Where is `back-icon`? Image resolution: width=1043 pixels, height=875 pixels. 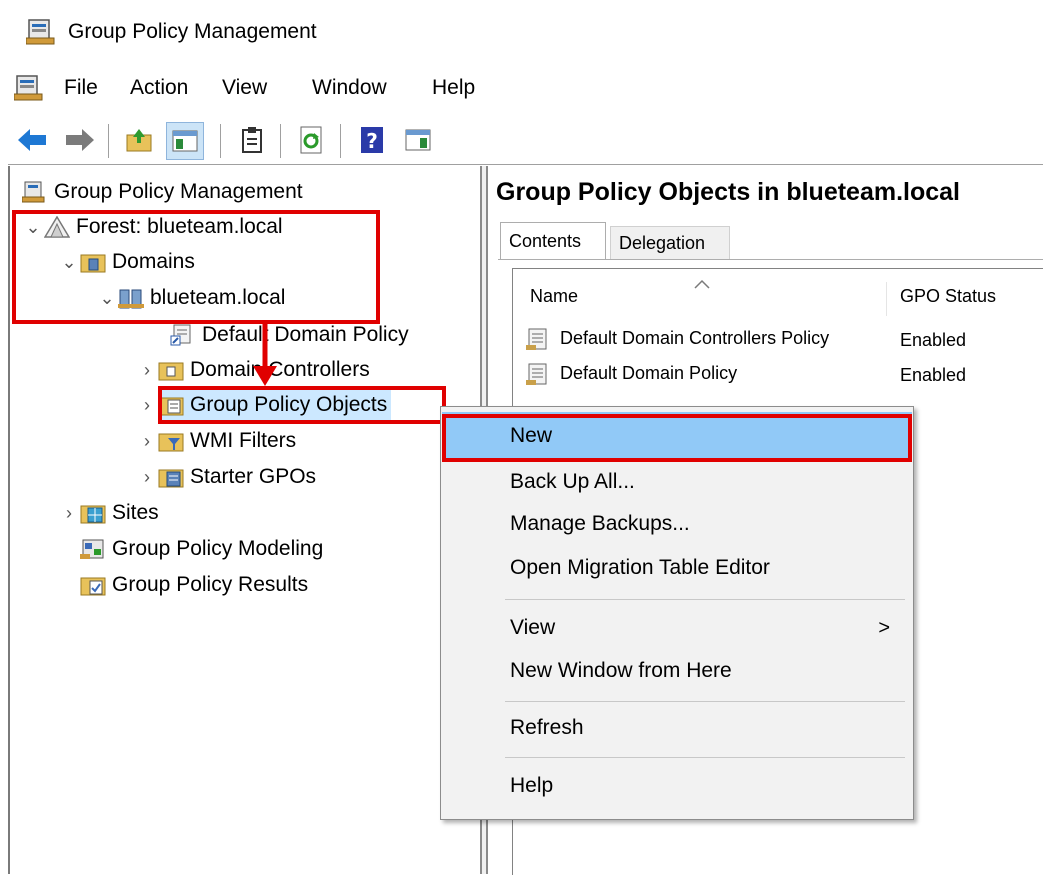 back-icon is located at coordinates (32, 140).